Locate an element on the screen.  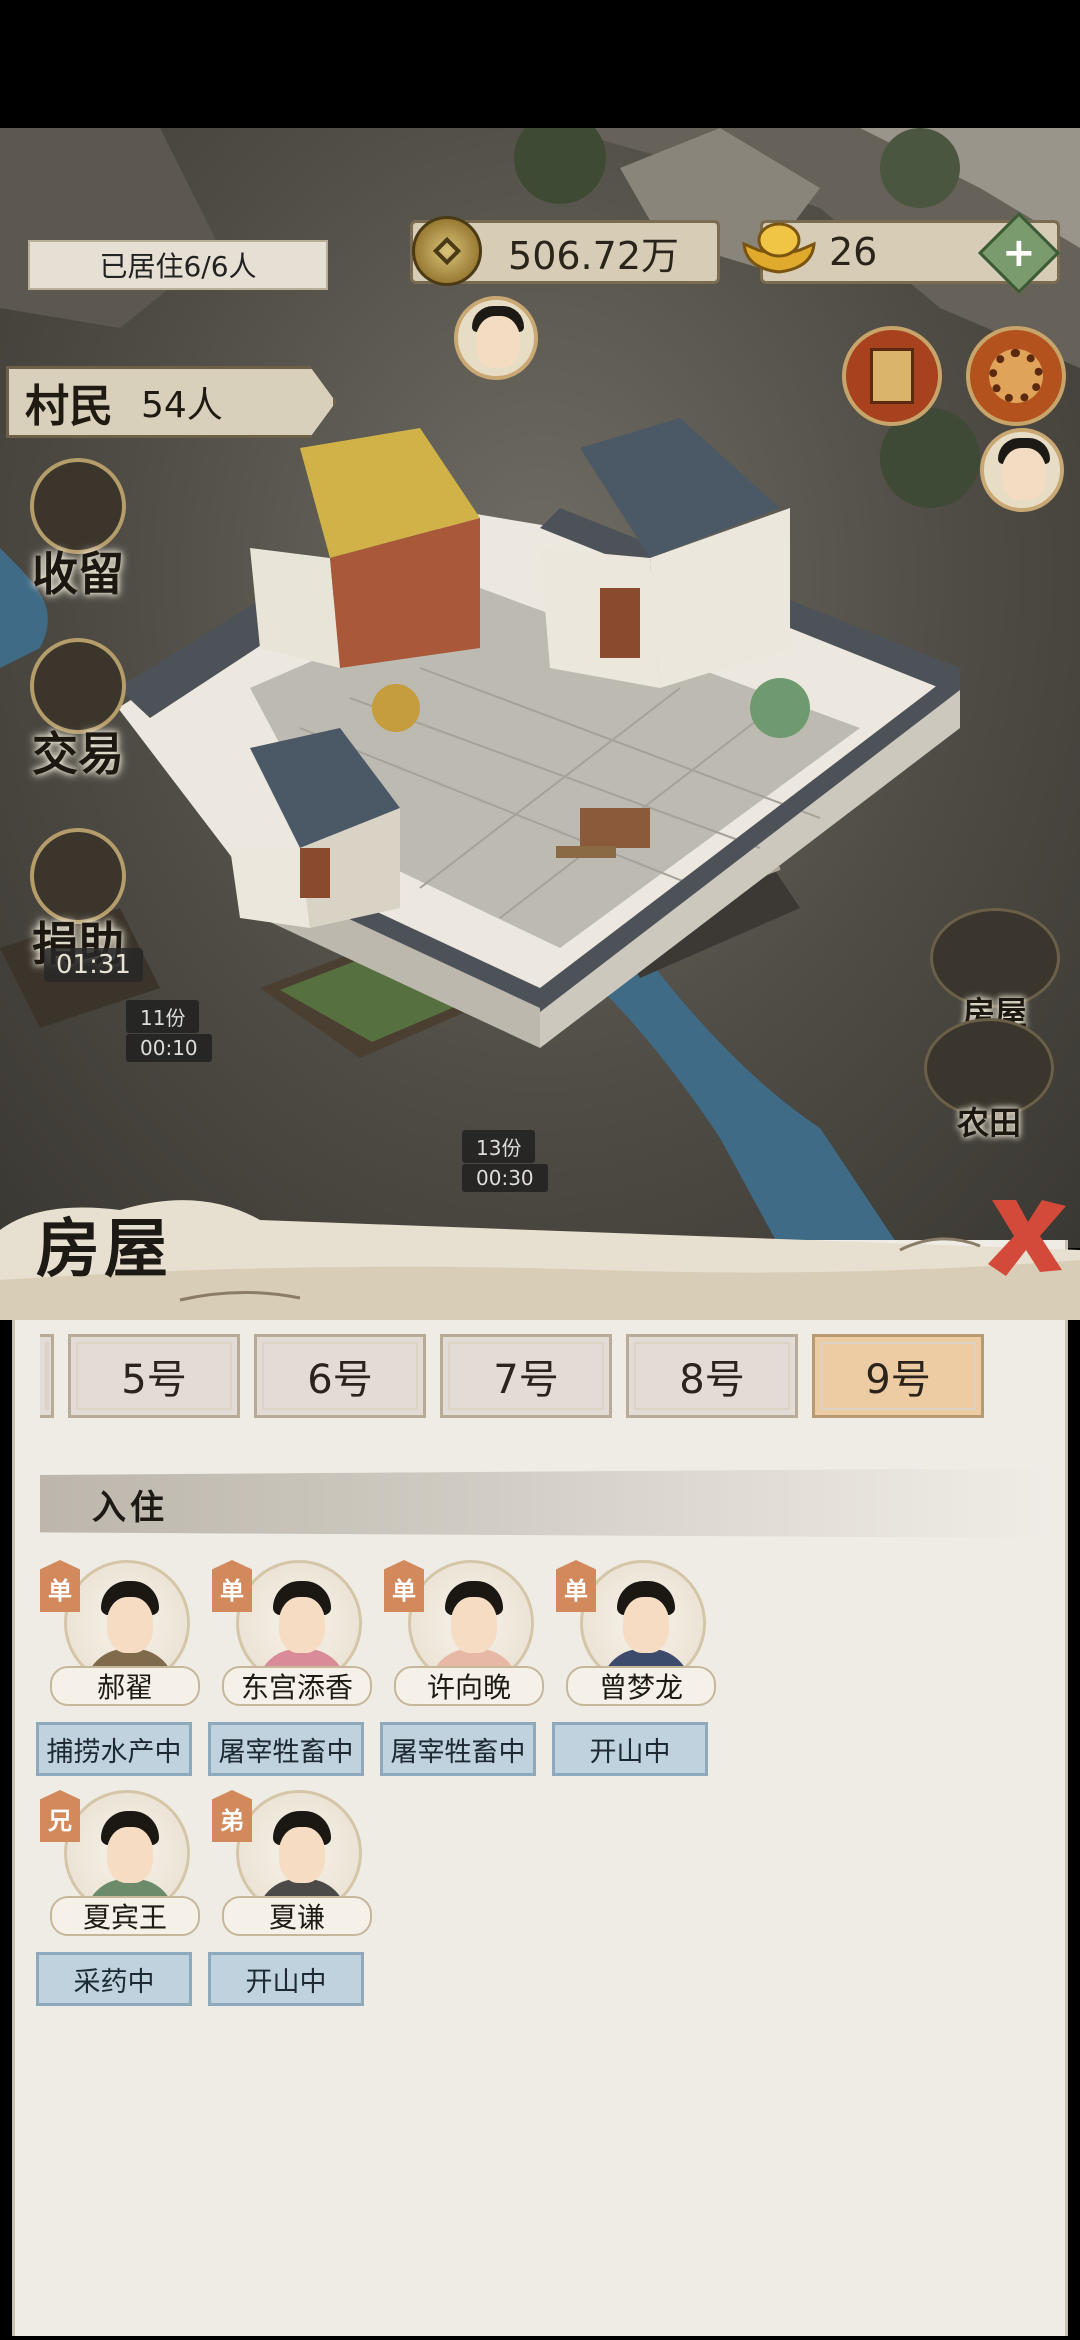
coin-amount: 506.72万 is located at coordinates (593, 255).